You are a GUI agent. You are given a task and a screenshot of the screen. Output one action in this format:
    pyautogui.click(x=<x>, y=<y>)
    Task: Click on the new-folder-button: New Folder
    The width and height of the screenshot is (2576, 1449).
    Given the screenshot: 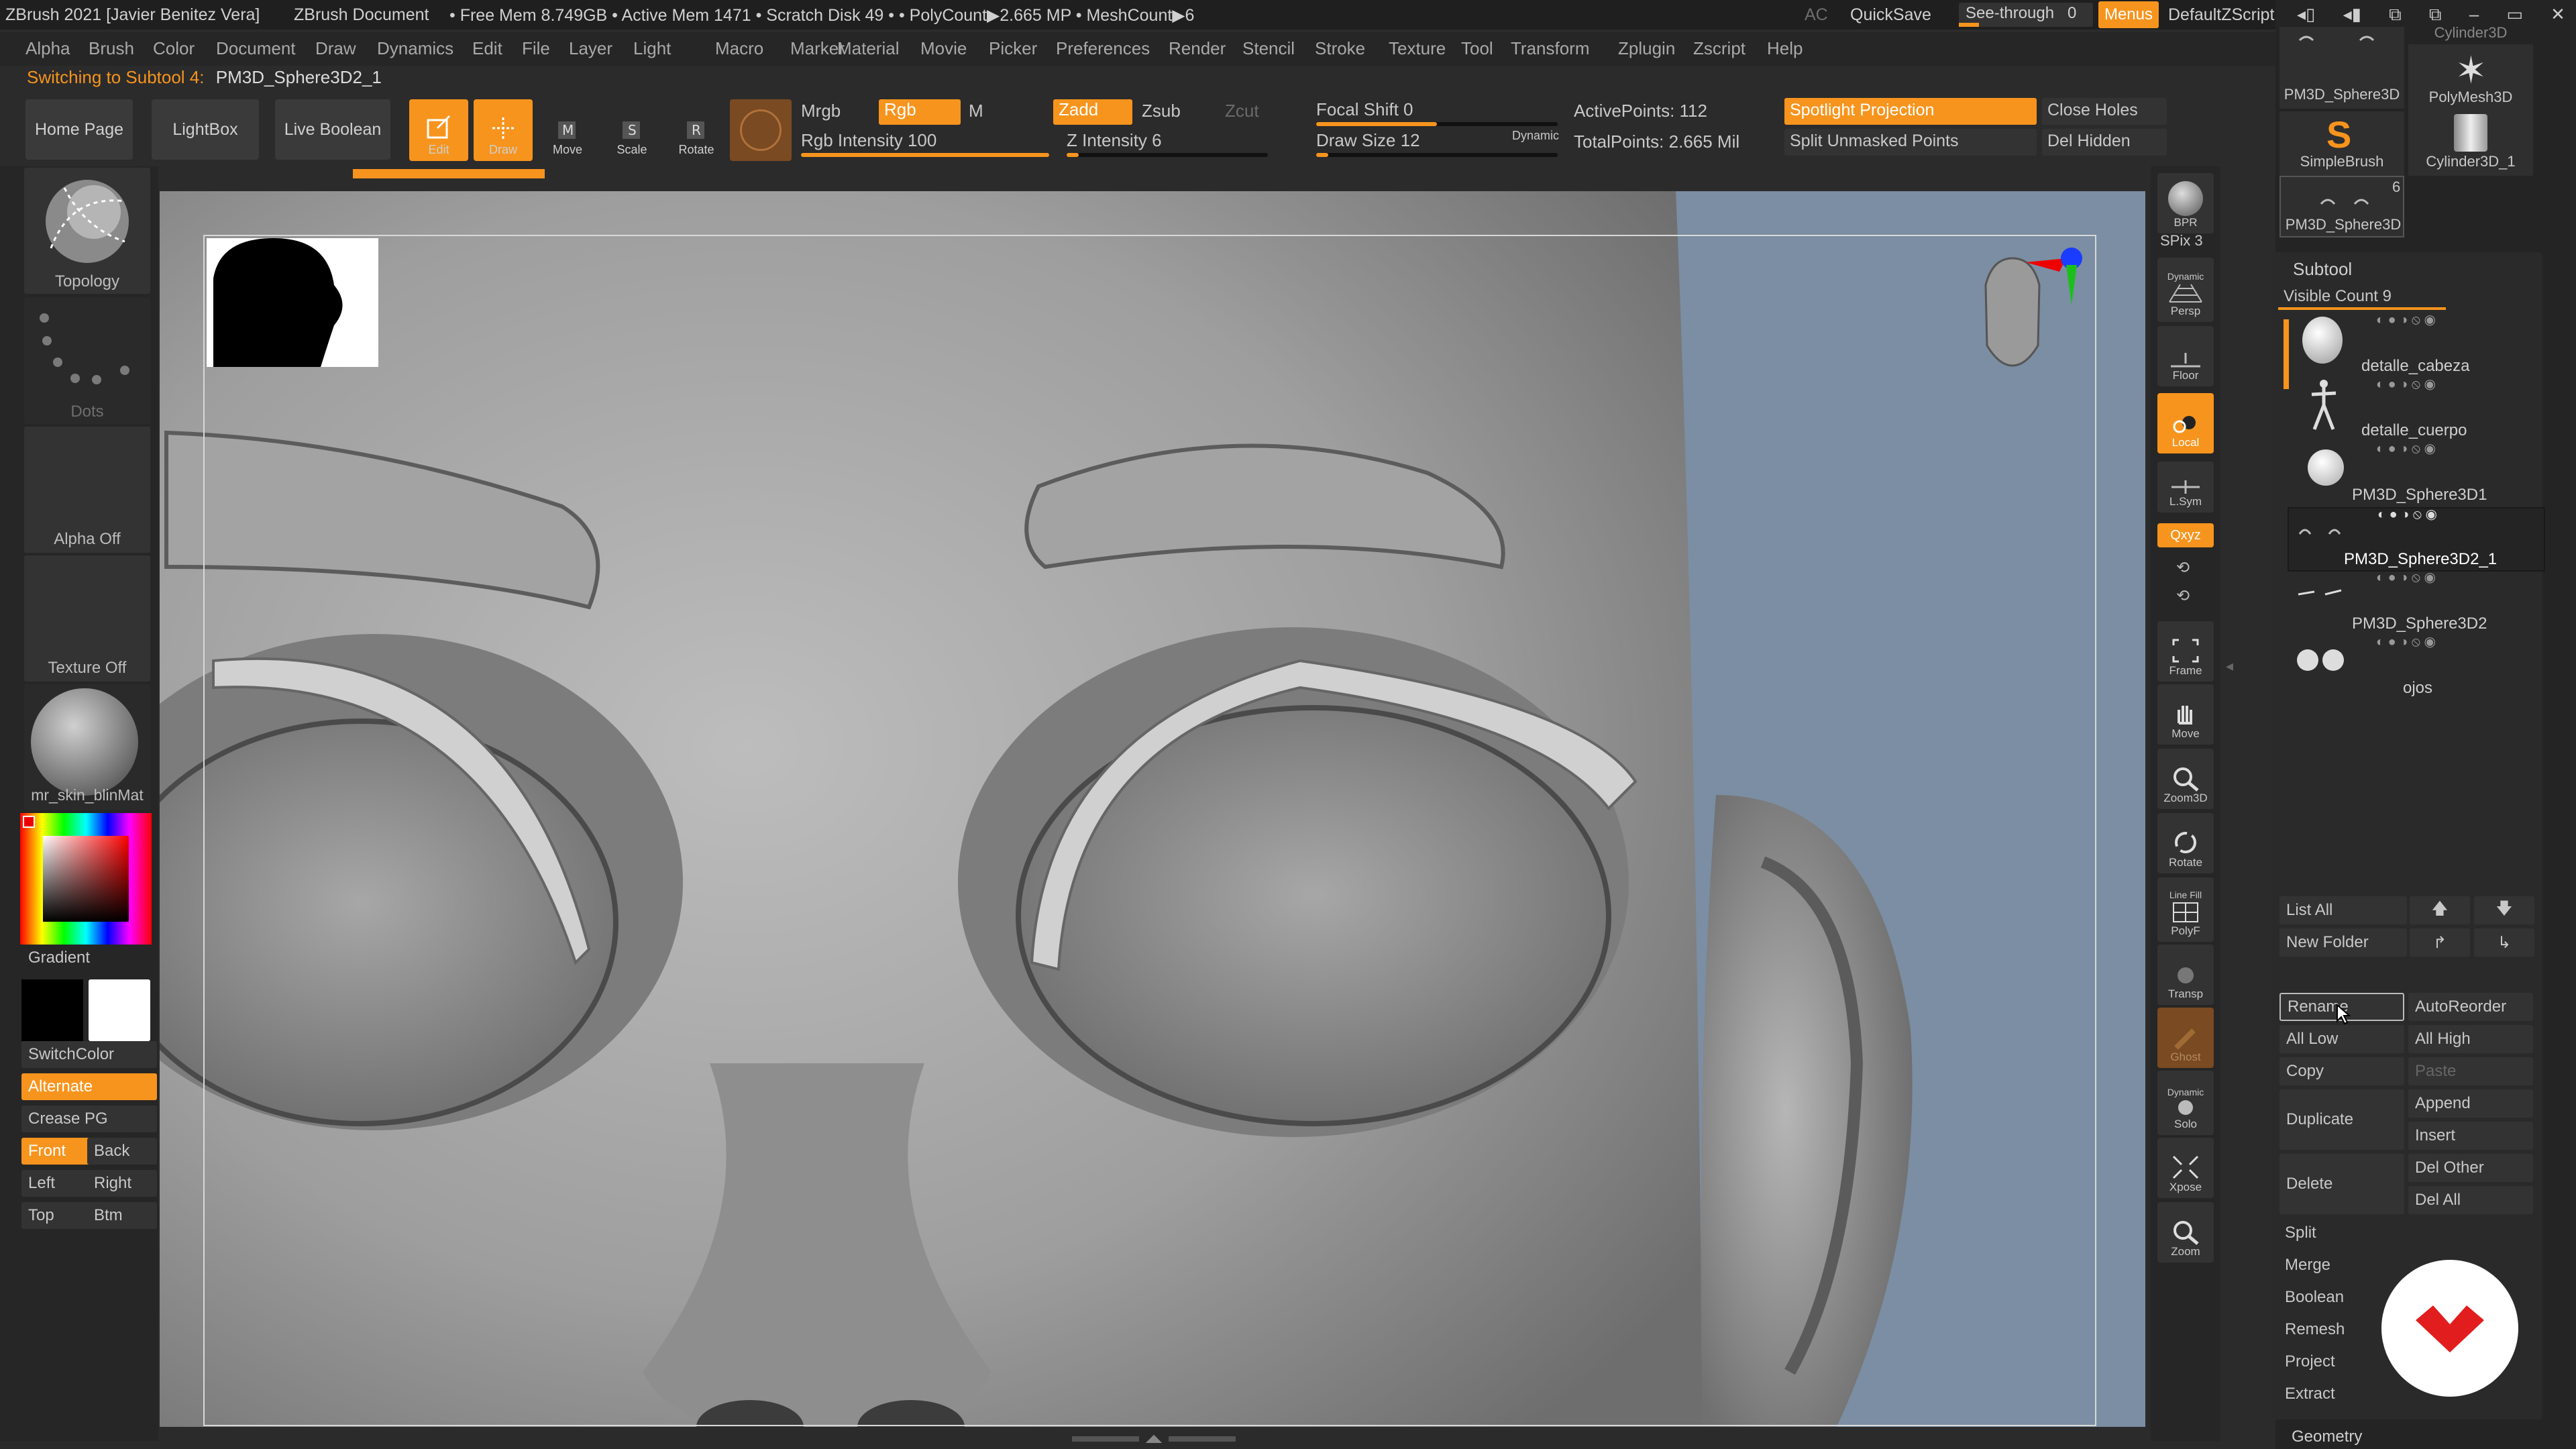 What is the action you would take?
    pyautogui.click(x=2343, y=942)
    